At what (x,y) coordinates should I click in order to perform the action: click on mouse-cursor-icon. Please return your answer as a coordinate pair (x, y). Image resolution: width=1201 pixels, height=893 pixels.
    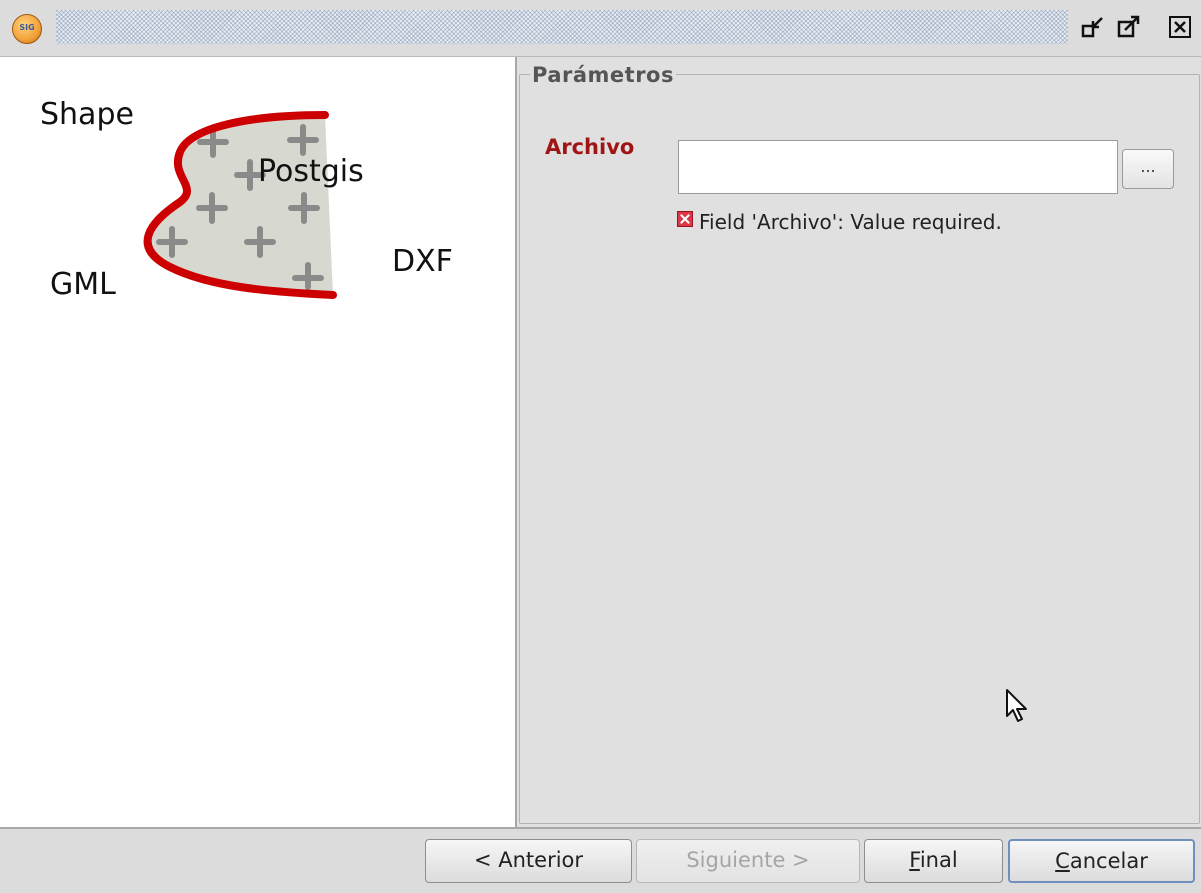
    Looking at the image, I should click on (1018, 708).